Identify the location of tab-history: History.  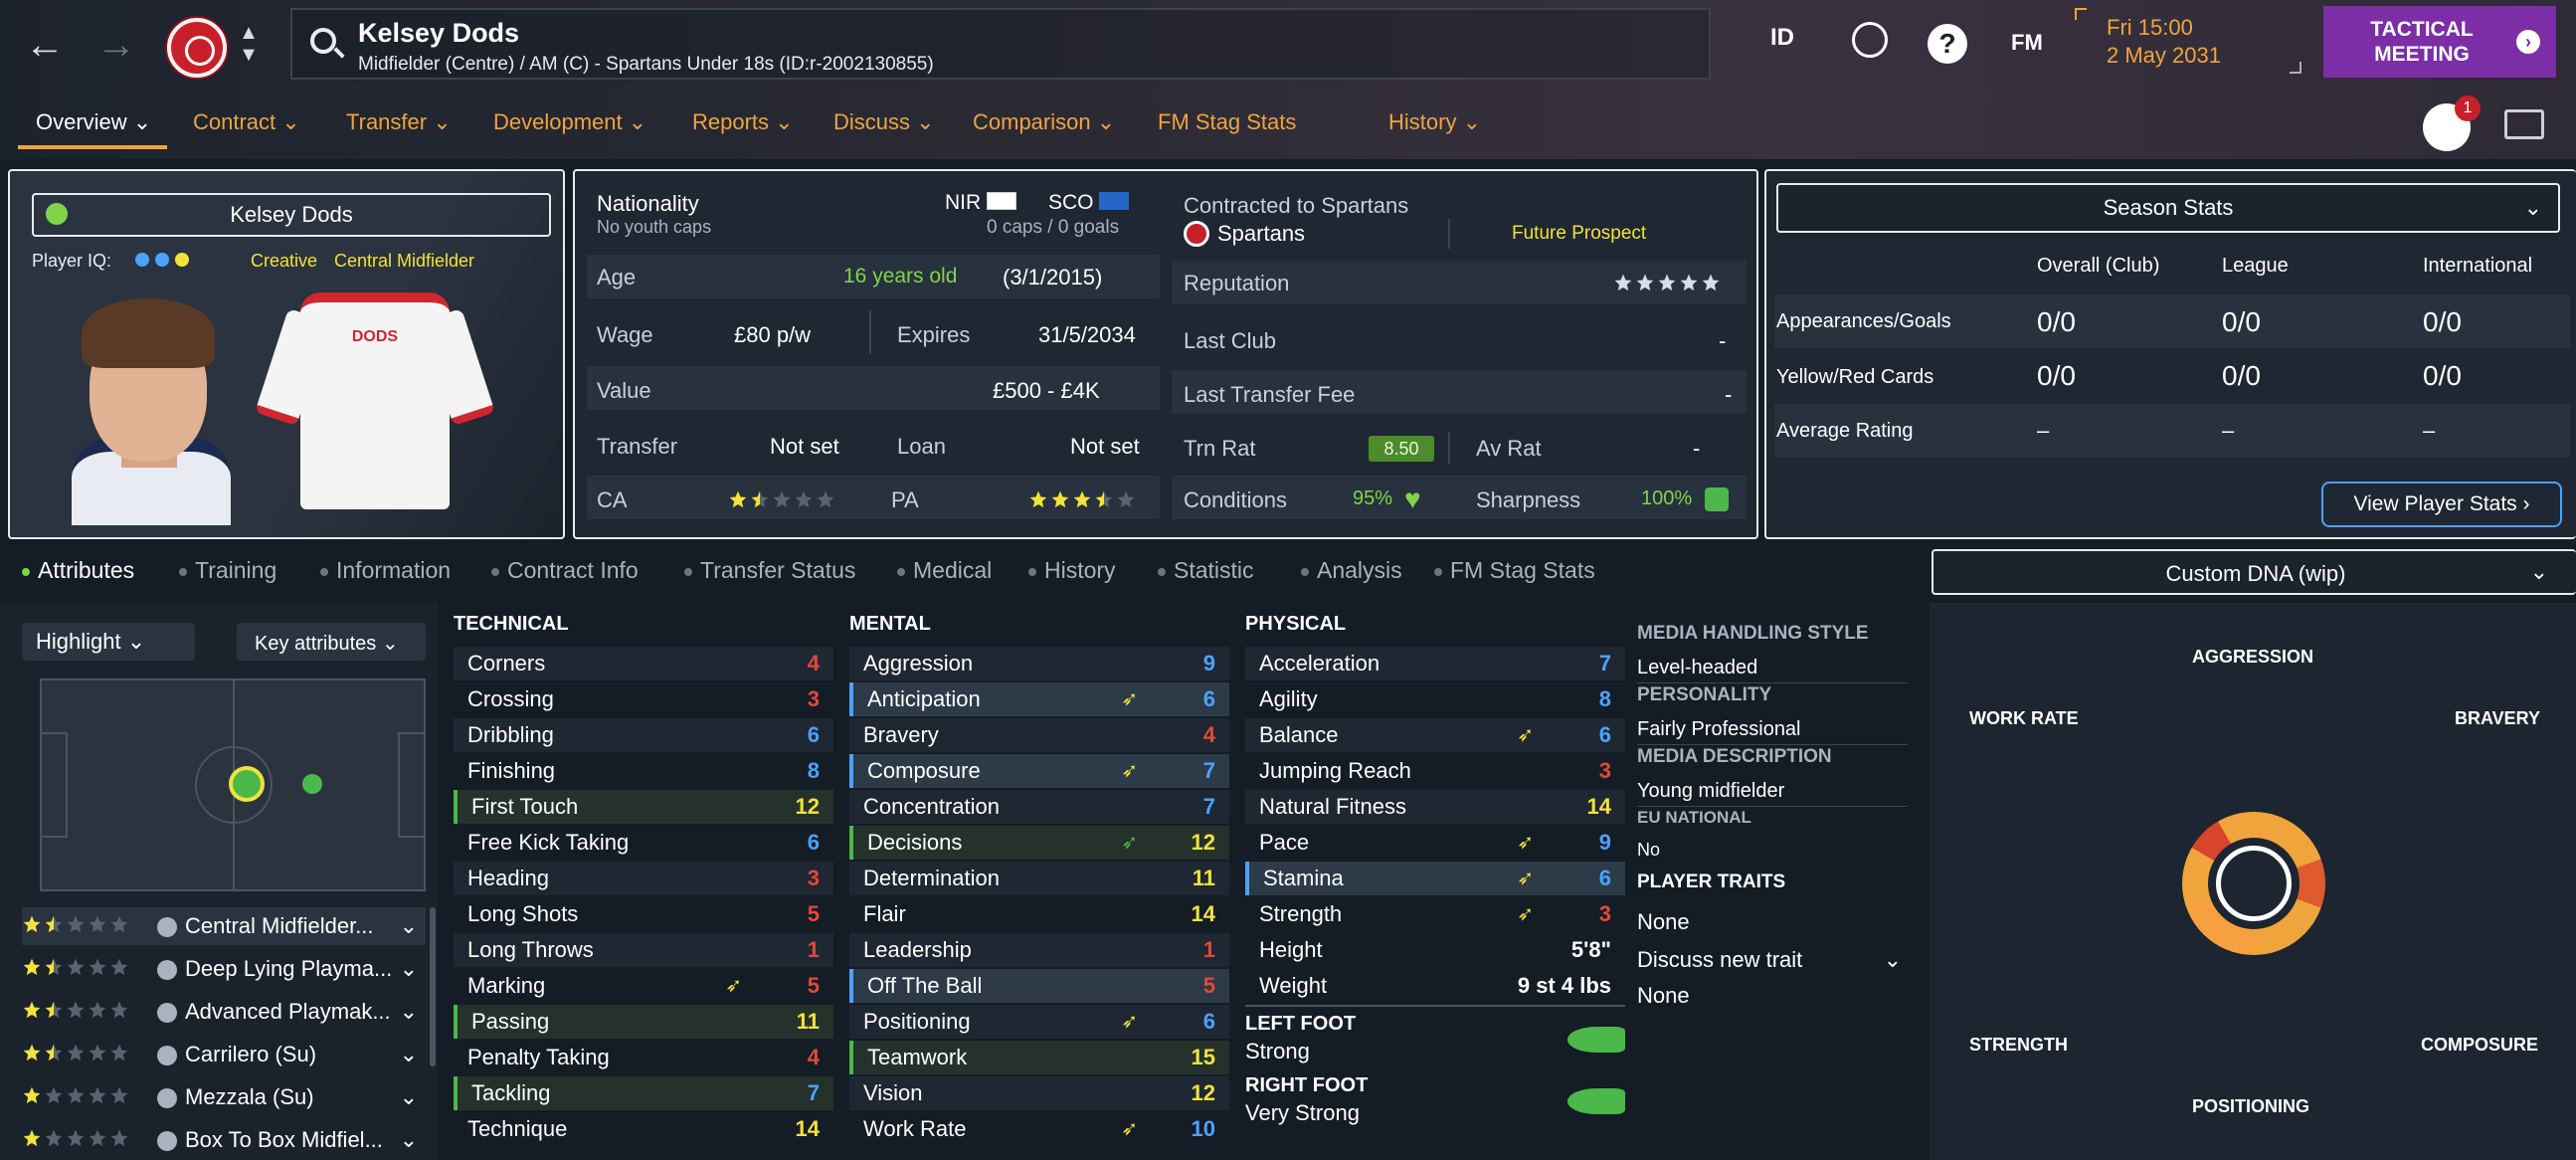
(1072, 570).